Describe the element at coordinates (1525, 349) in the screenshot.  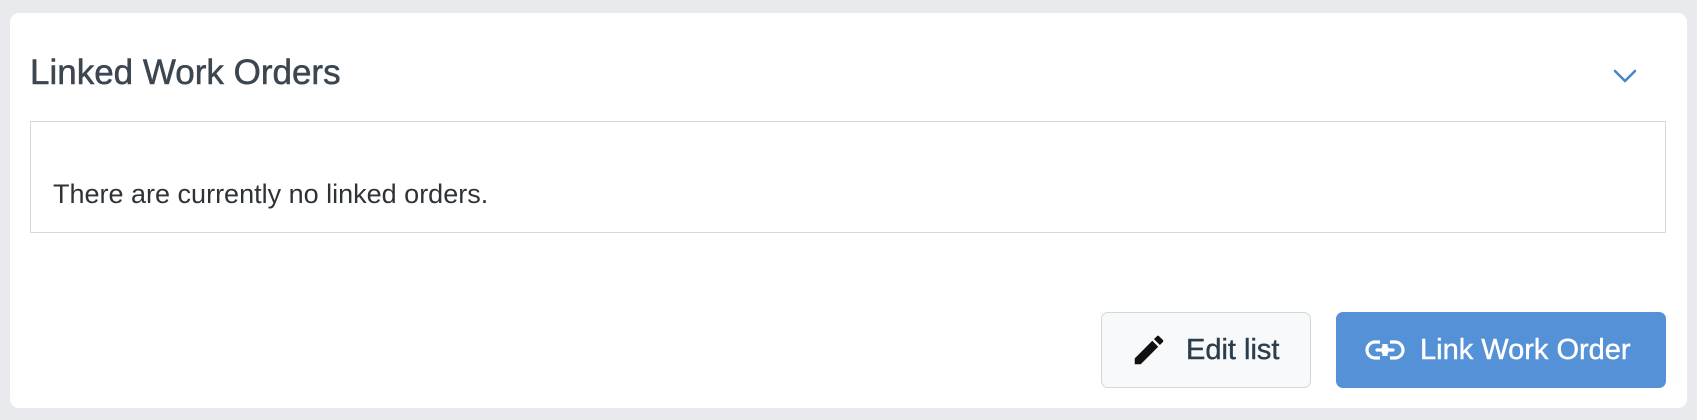
I see `link-work-order-label: Link Work Order` at that location.